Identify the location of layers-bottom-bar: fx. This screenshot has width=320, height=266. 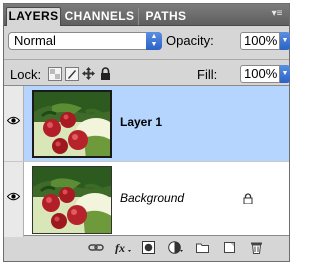
(146, 247).